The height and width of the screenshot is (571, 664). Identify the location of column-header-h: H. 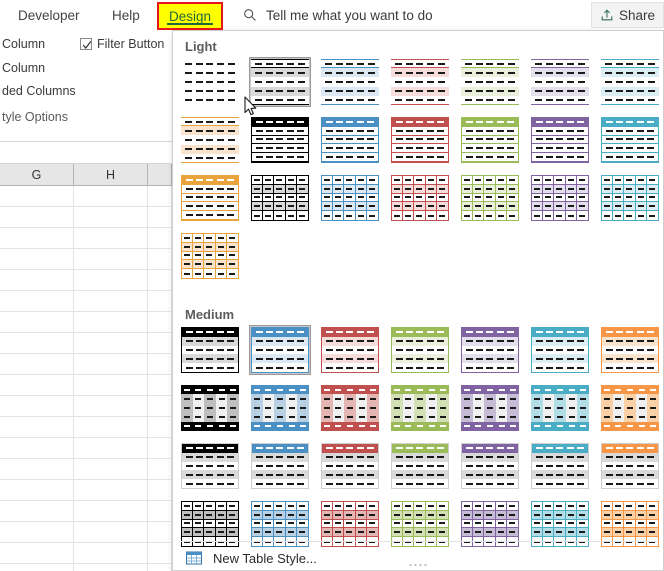
(111, 175).